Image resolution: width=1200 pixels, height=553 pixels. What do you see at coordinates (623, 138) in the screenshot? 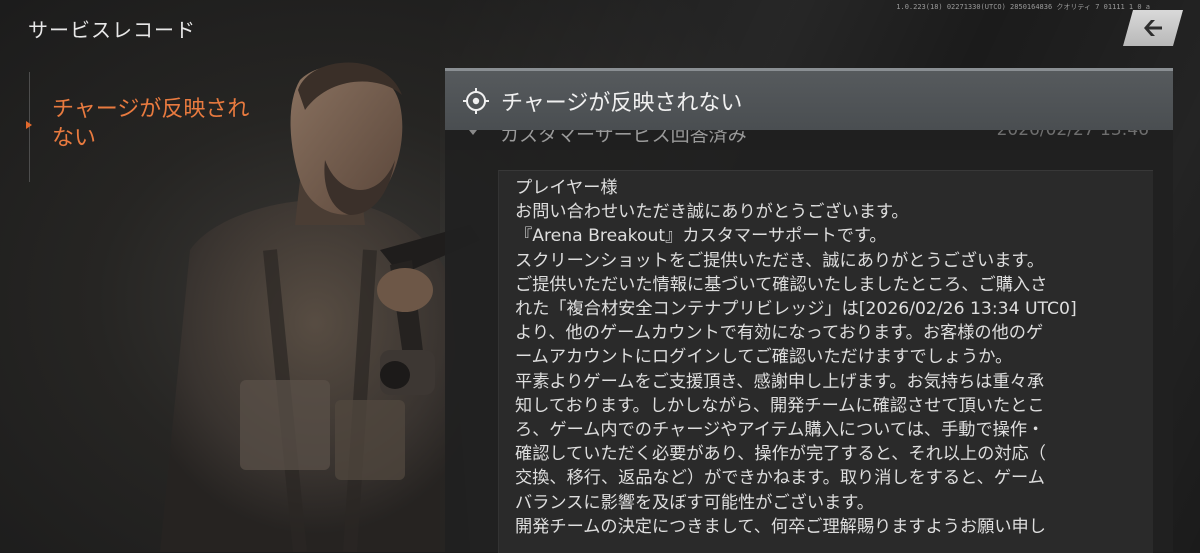
I see `ticket-status: カスタマーサービス回答済み` at bounding box center [623, 138].